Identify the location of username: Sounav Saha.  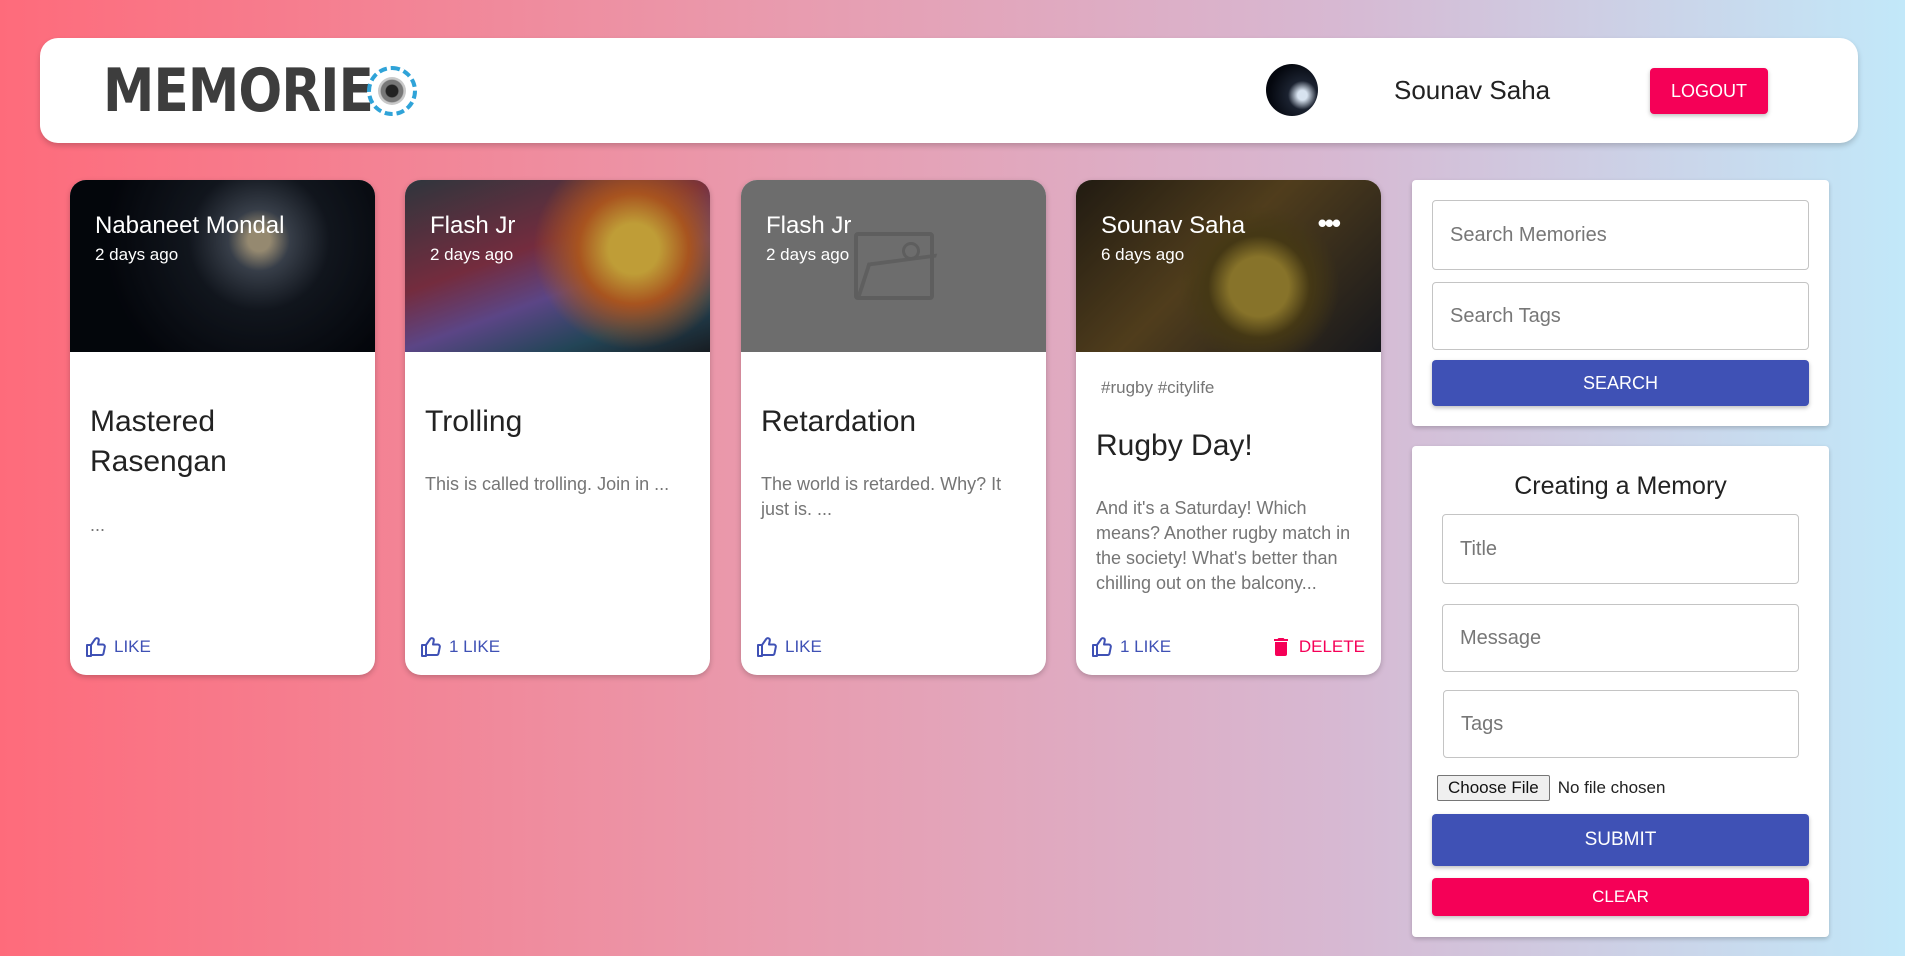
(1472, 90).